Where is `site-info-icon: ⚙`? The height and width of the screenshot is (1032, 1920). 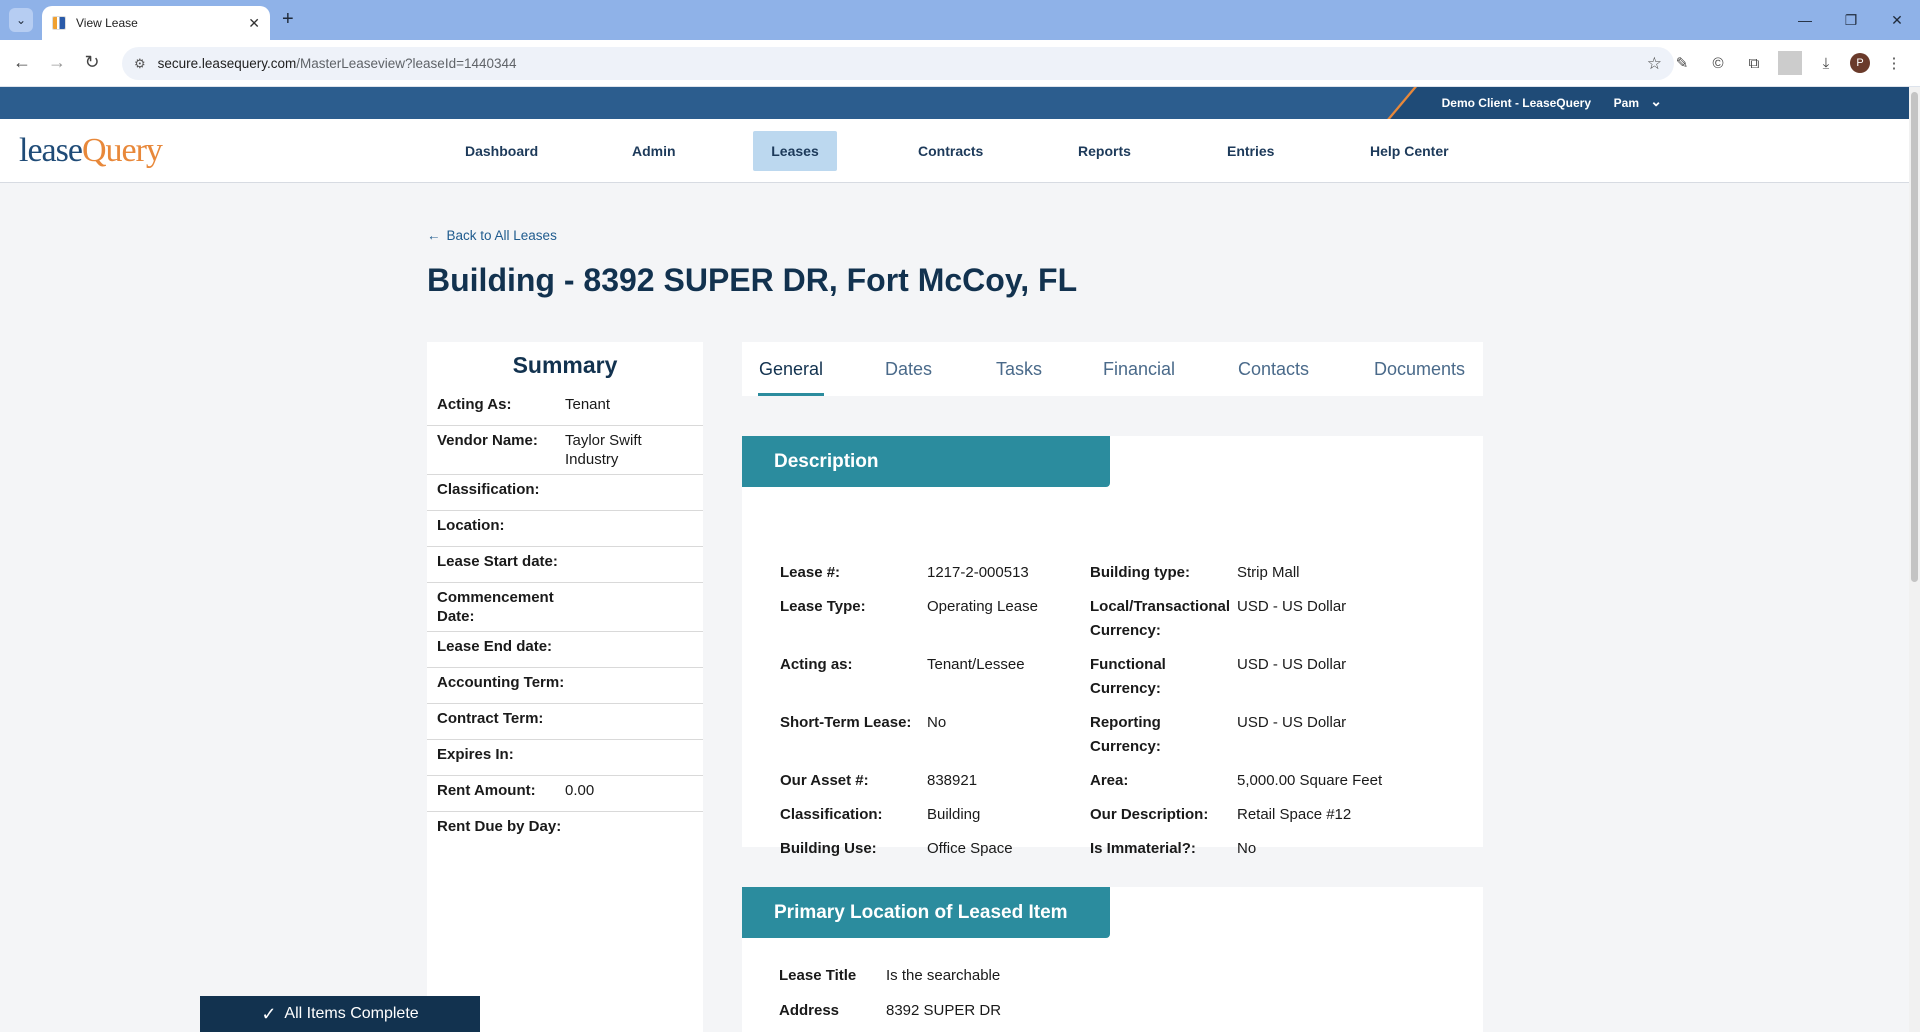 site-info-icon: ⚙ is located at coordinates (140, 64).